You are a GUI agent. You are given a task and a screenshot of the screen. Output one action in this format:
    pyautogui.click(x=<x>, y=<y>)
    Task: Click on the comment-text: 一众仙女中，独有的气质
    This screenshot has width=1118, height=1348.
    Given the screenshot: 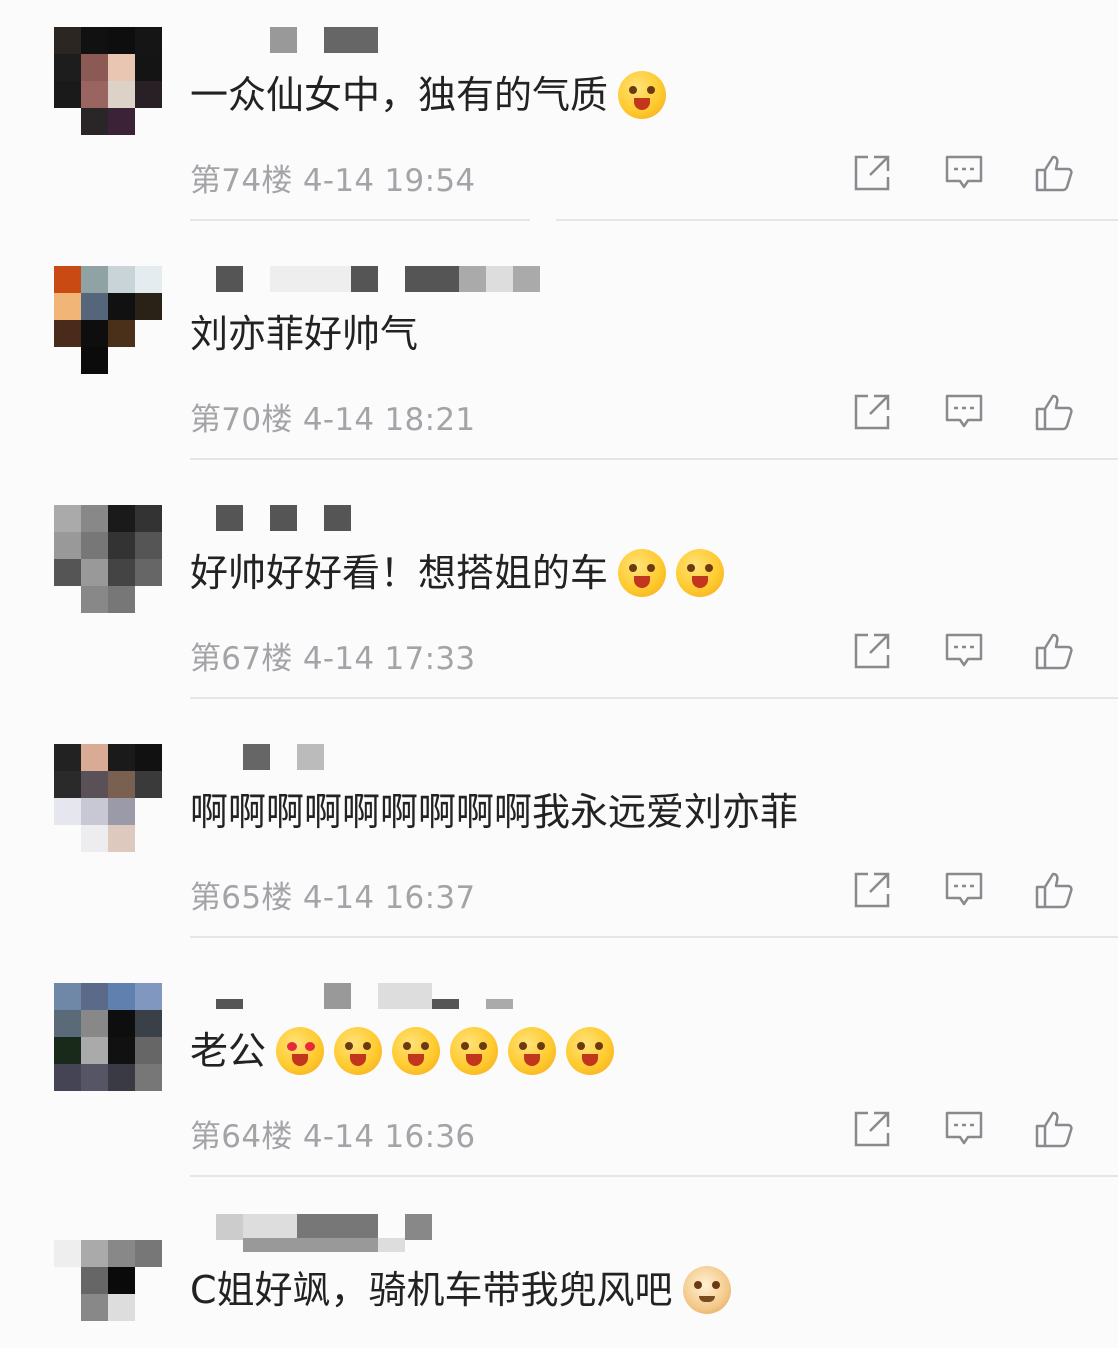 What is the action you would take?
    pyautogui.click(x=428, y=95)
    